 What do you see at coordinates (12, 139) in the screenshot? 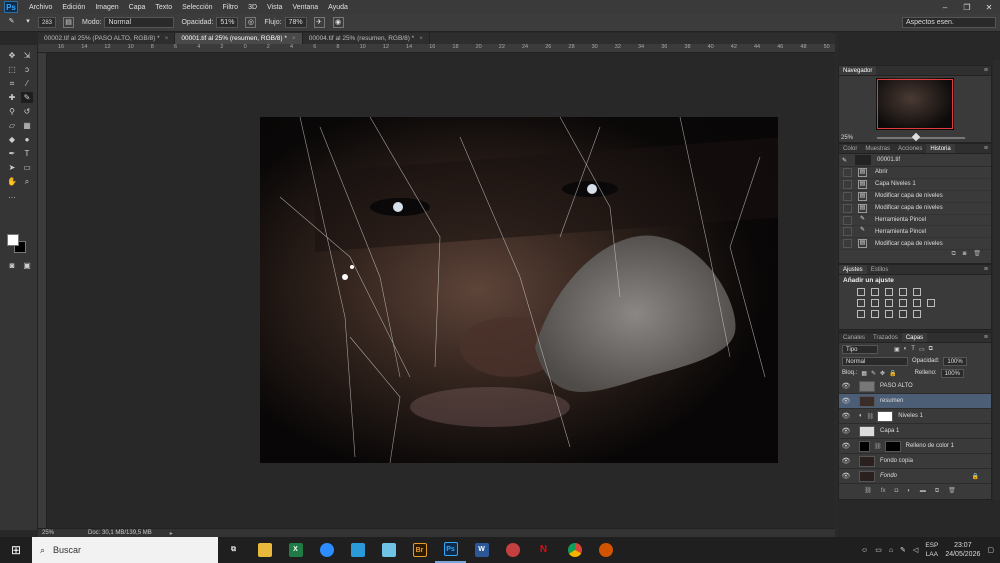
I see `blur-tool-icon: ◆` at bounding box center [12, 139].